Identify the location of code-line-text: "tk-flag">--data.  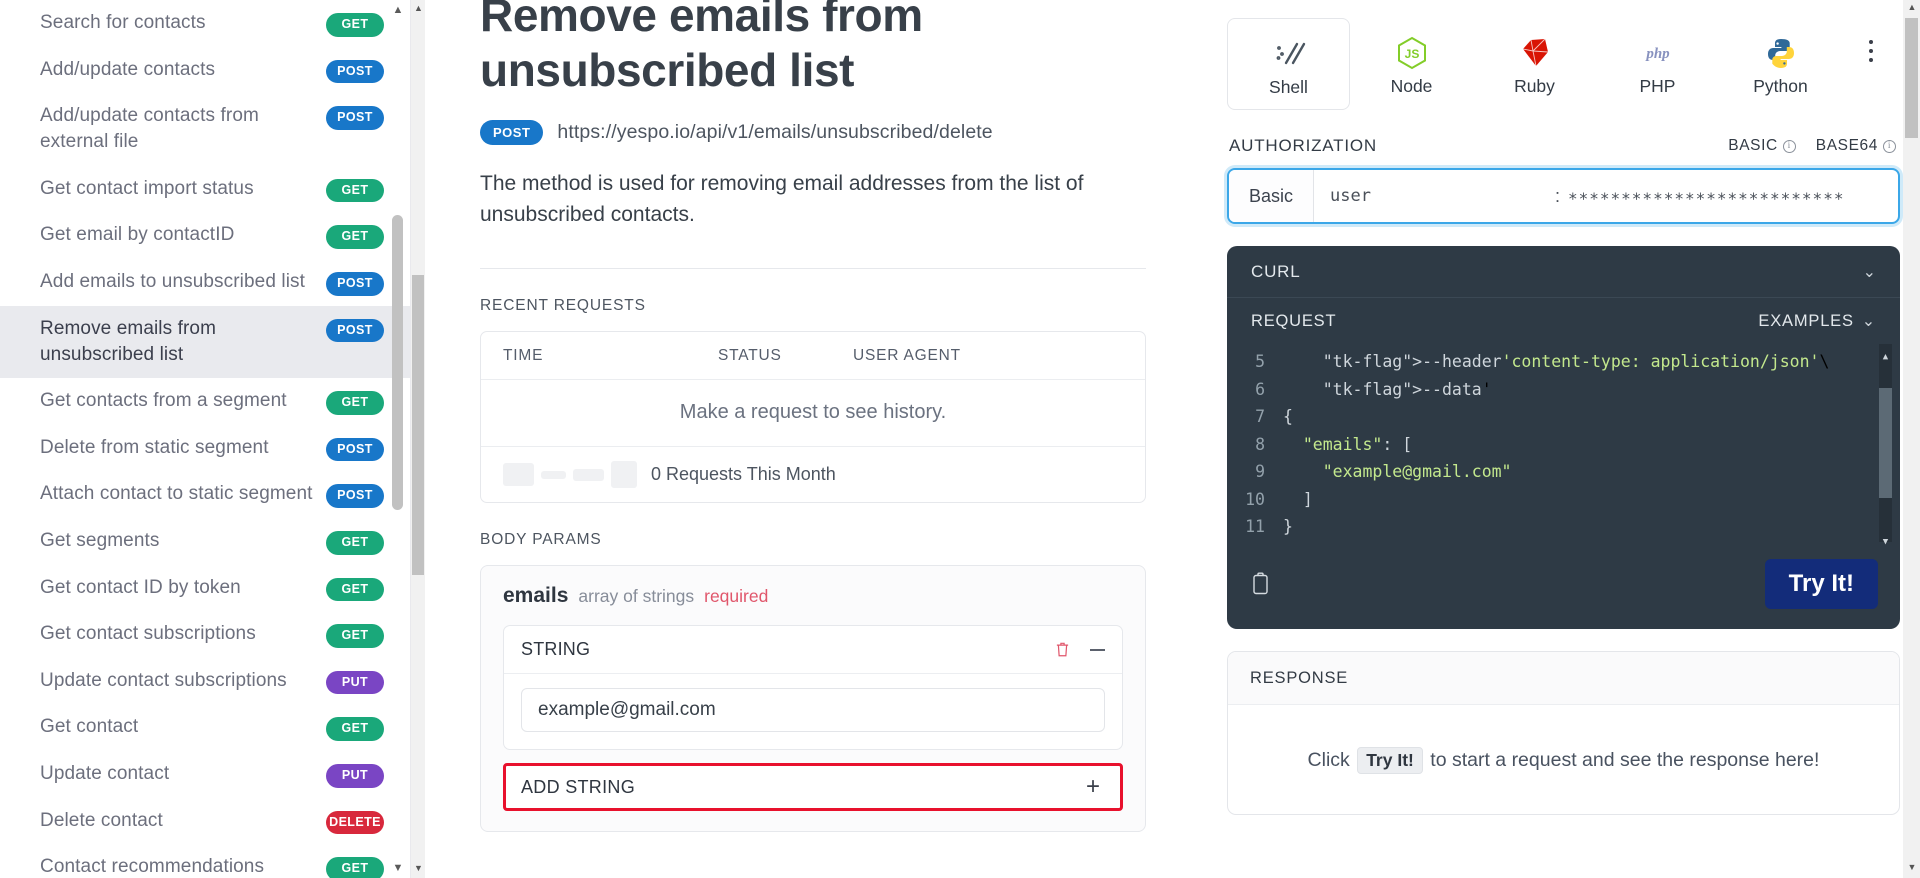
(1402, 389).